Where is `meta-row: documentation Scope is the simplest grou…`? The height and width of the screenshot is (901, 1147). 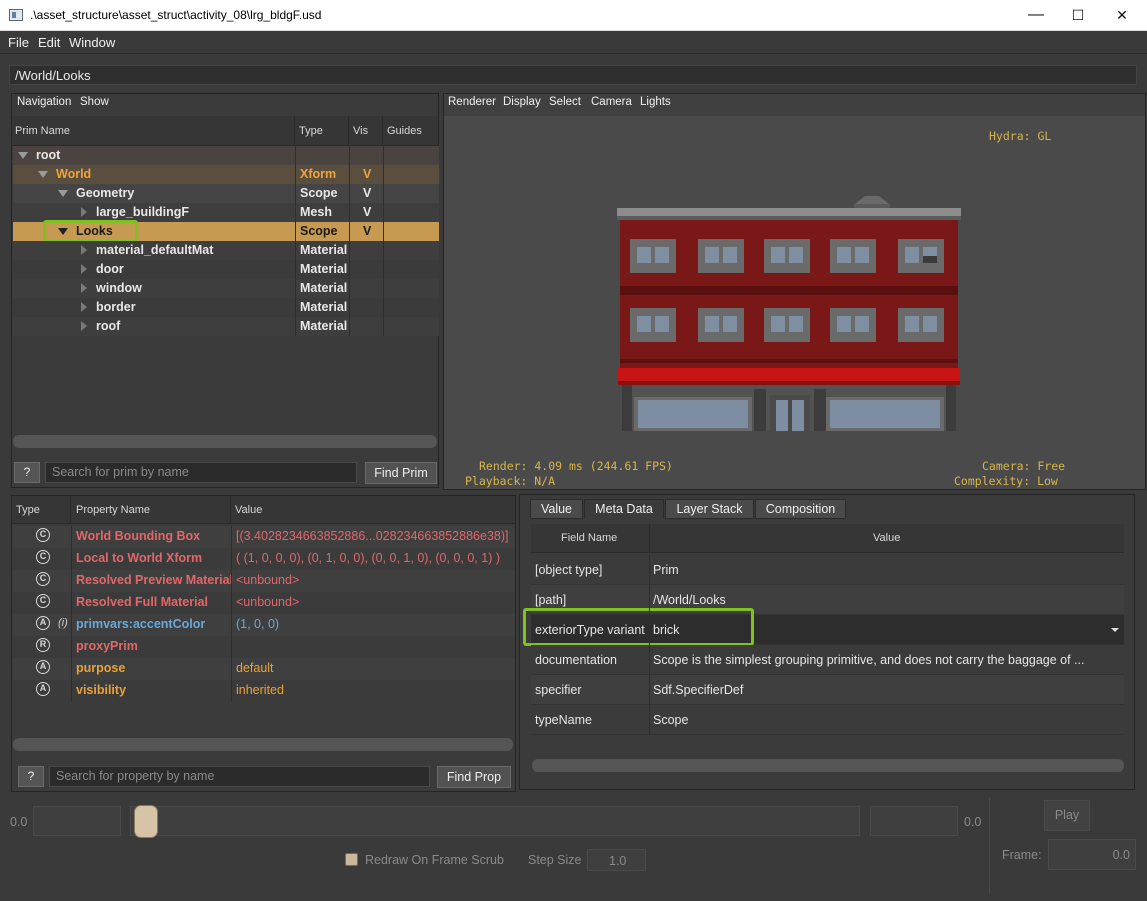 meta-row: documentation Scope is the simplest grou… is located at coordinates (827, 660).